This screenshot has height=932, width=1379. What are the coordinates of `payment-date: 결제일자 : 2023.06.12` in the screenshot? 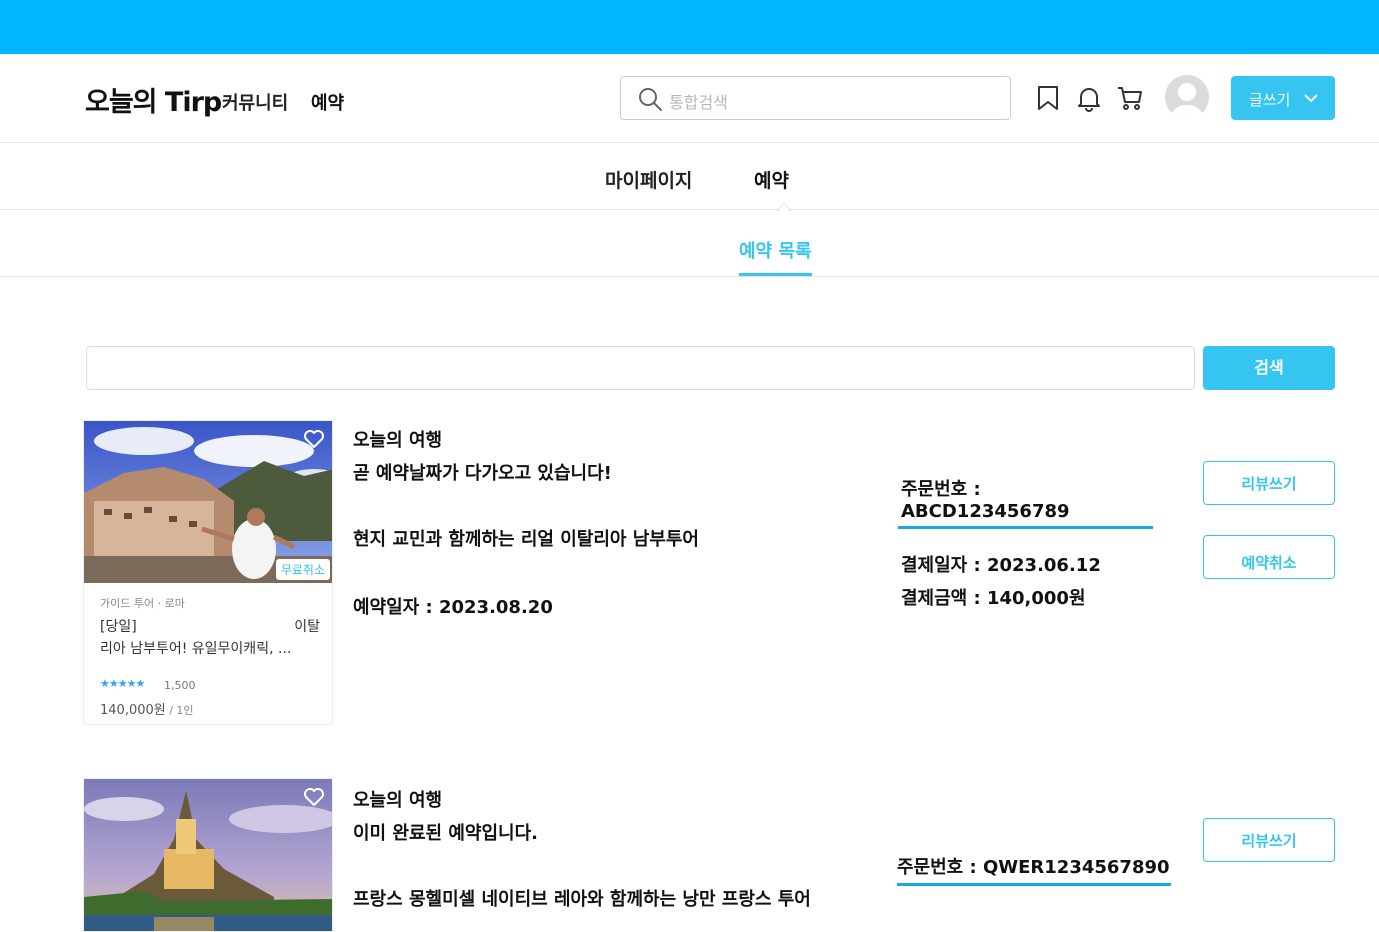 It's located at (1001, 565).